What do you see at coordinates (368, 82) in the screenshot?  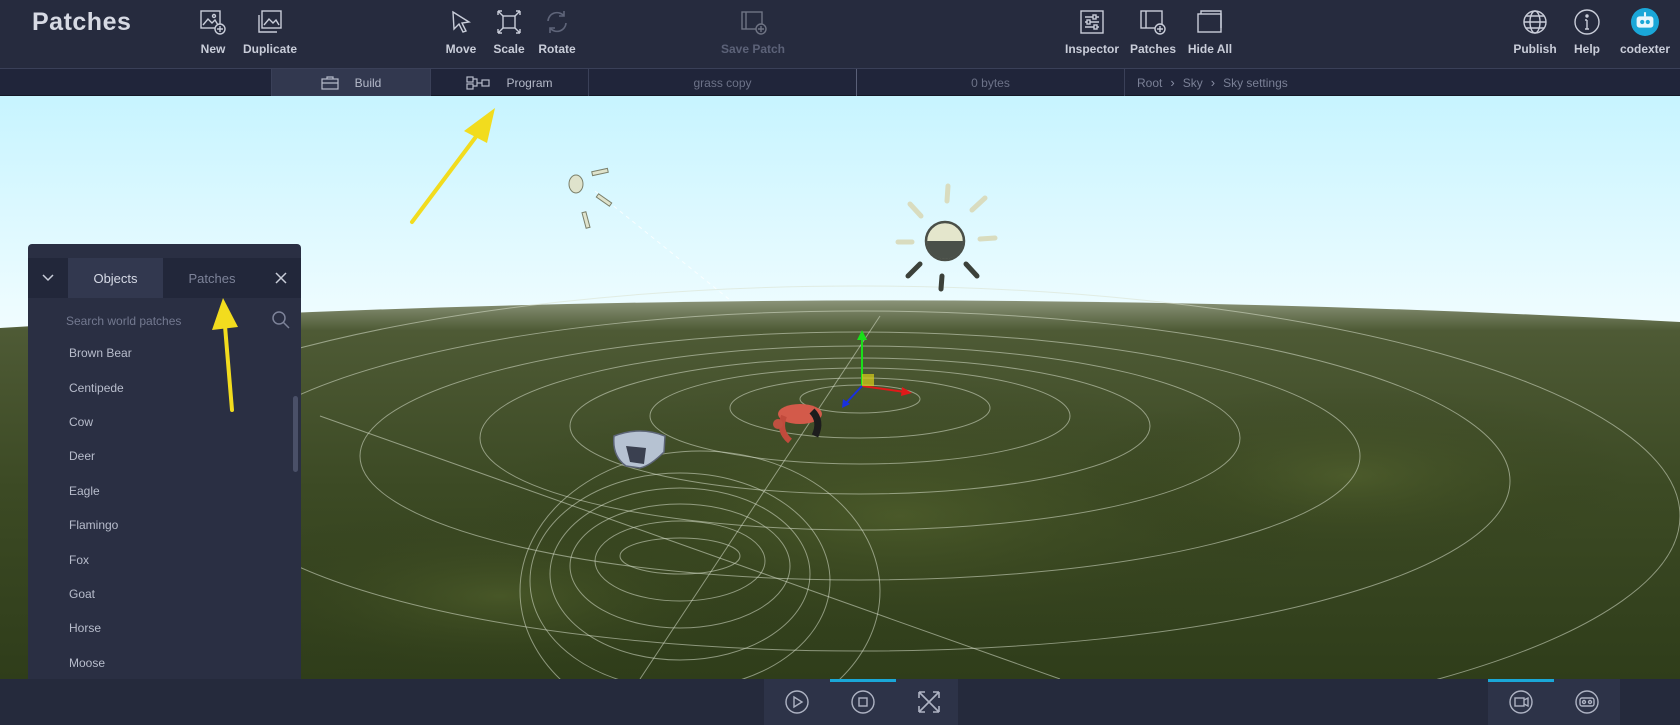 I see `build-label: Build` at bounding box center [368, 82].